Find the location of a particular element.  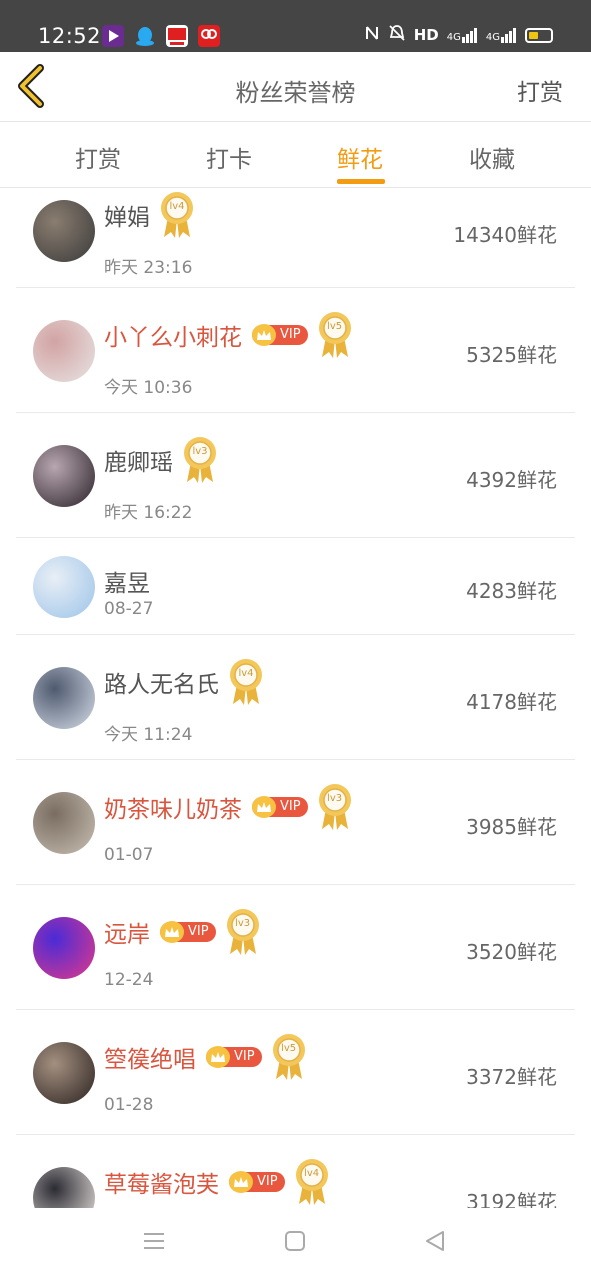

signal-2-label: 4G is located at coordinates (492, 37).